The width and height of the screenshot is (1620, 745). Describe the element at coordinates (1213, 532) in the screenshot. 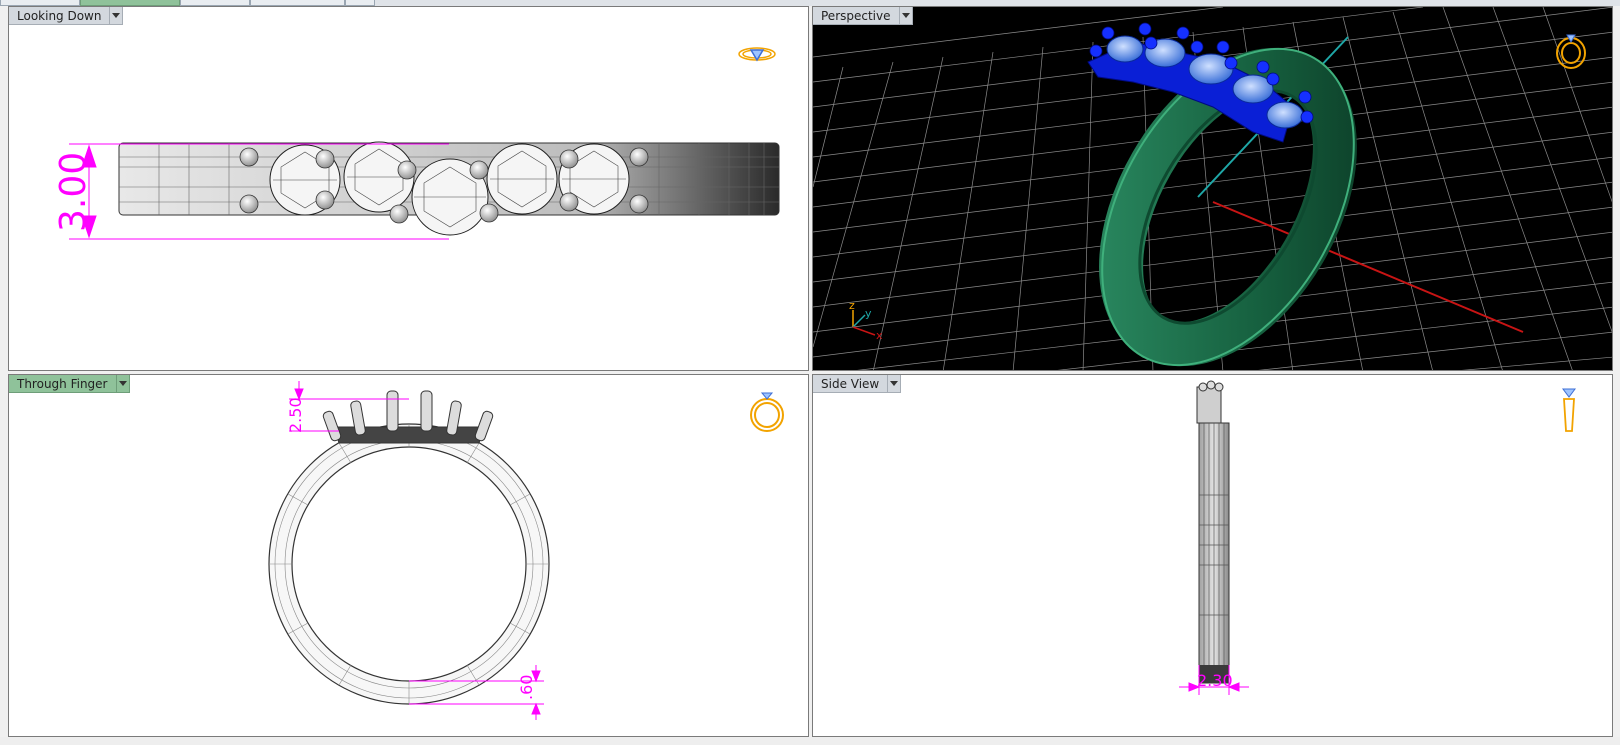

I see `ring-side-profile` at that location.